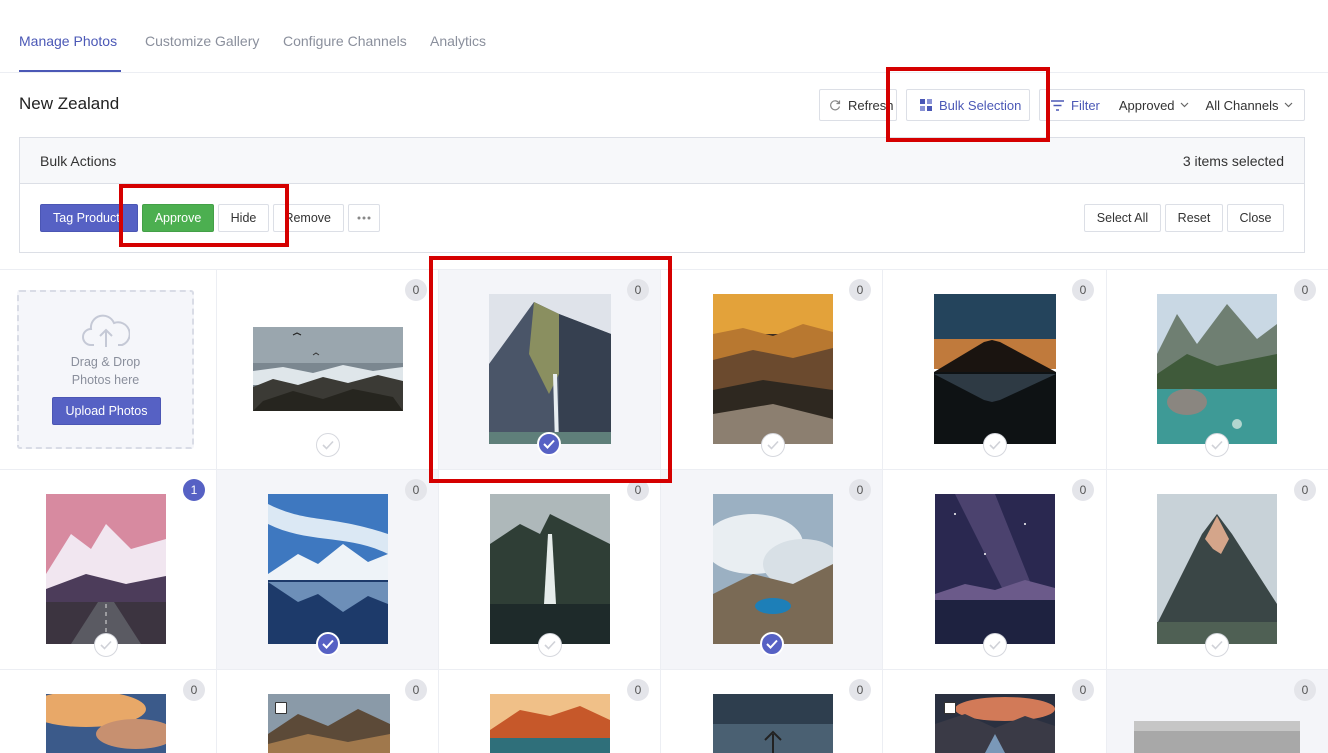 This screenshot has width=1328, height=753. What do you see at coordinates (345, 41) in the screenshot?
I see `tab-configure-channels: Configure Channels` at bounding box center [345, 41].